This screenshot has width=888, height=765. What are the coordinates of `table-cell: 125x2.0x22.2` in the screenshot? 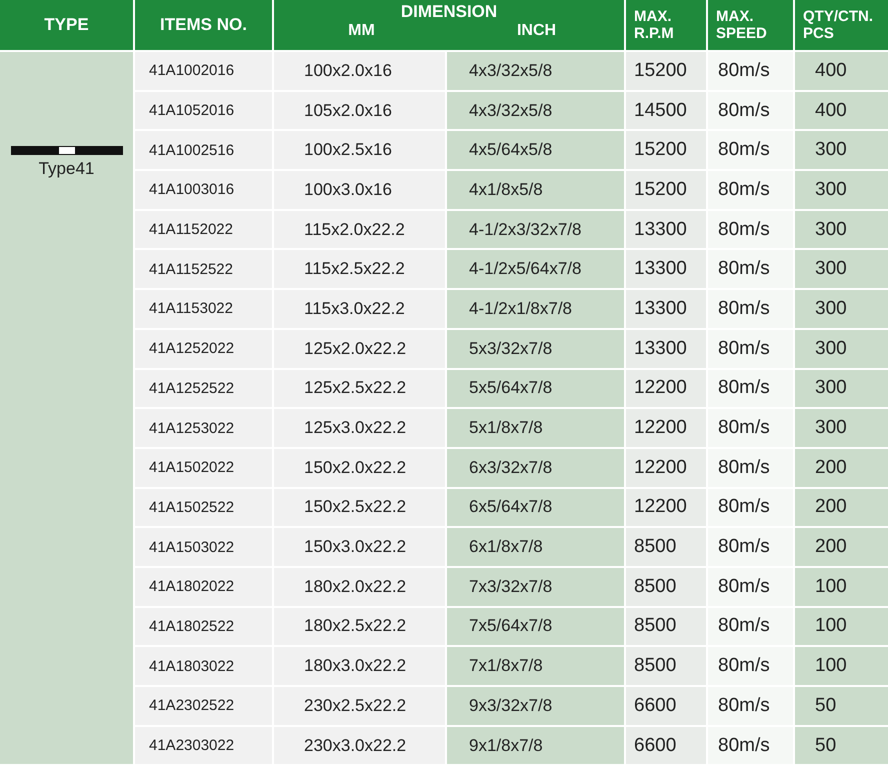 It's located at (359, 349).